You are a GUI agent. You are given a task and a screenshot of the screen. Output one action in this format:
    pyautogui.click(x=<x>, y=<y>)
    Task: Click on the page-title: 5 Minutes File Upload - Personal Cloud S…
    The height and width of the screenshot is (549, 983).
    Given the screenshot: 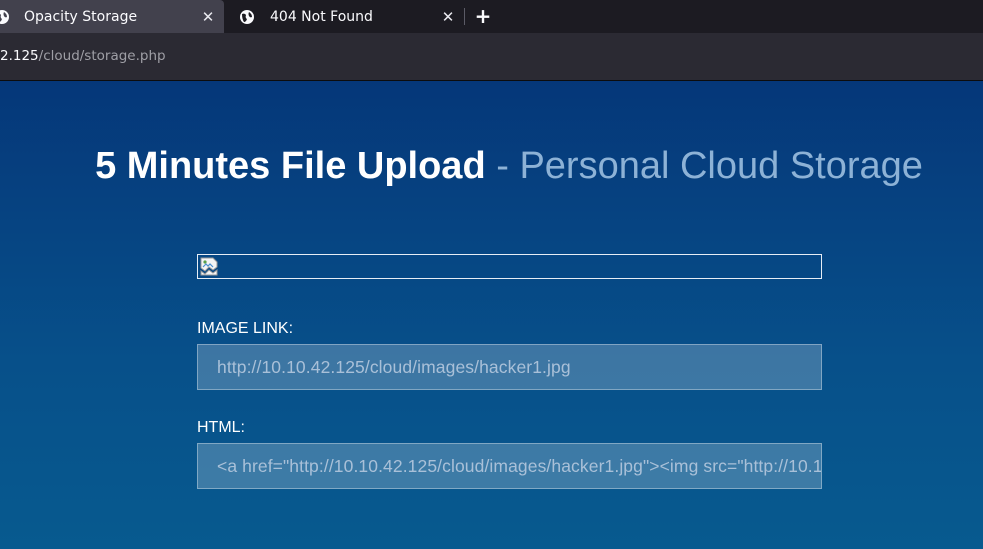 What is the action you would take?
    pyautogui.click(x=491, y=166)
    